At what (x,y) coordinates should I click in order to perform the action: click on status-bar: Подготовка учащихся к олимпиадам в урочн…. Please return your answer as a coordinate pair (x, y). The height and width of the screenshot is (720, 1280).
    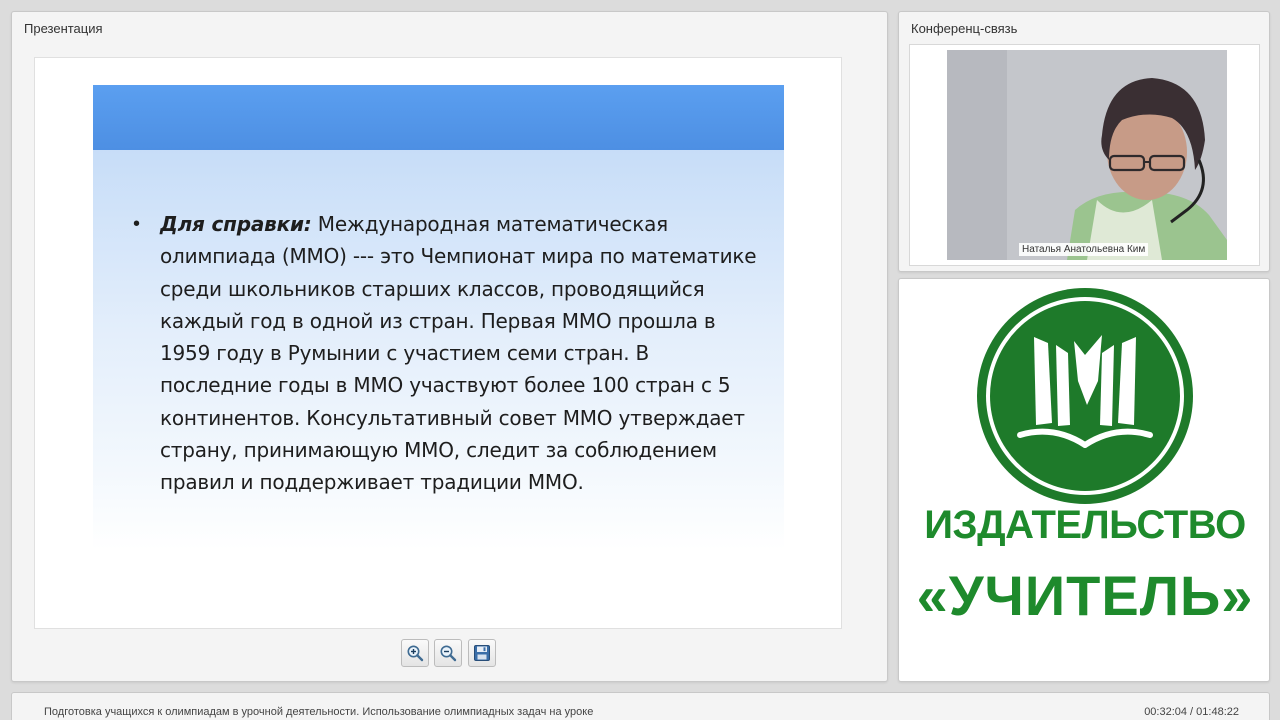
    Looking at the image, I should click on (640, 706).